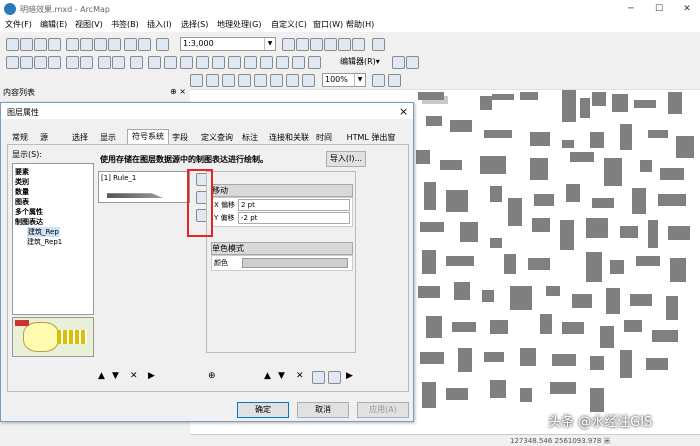 The height and width of the screenshot is (446, 700). What do you see at coordinates (218, 62) in the screenshot?
I see `measure-icon` at bounding box center [218, 62].